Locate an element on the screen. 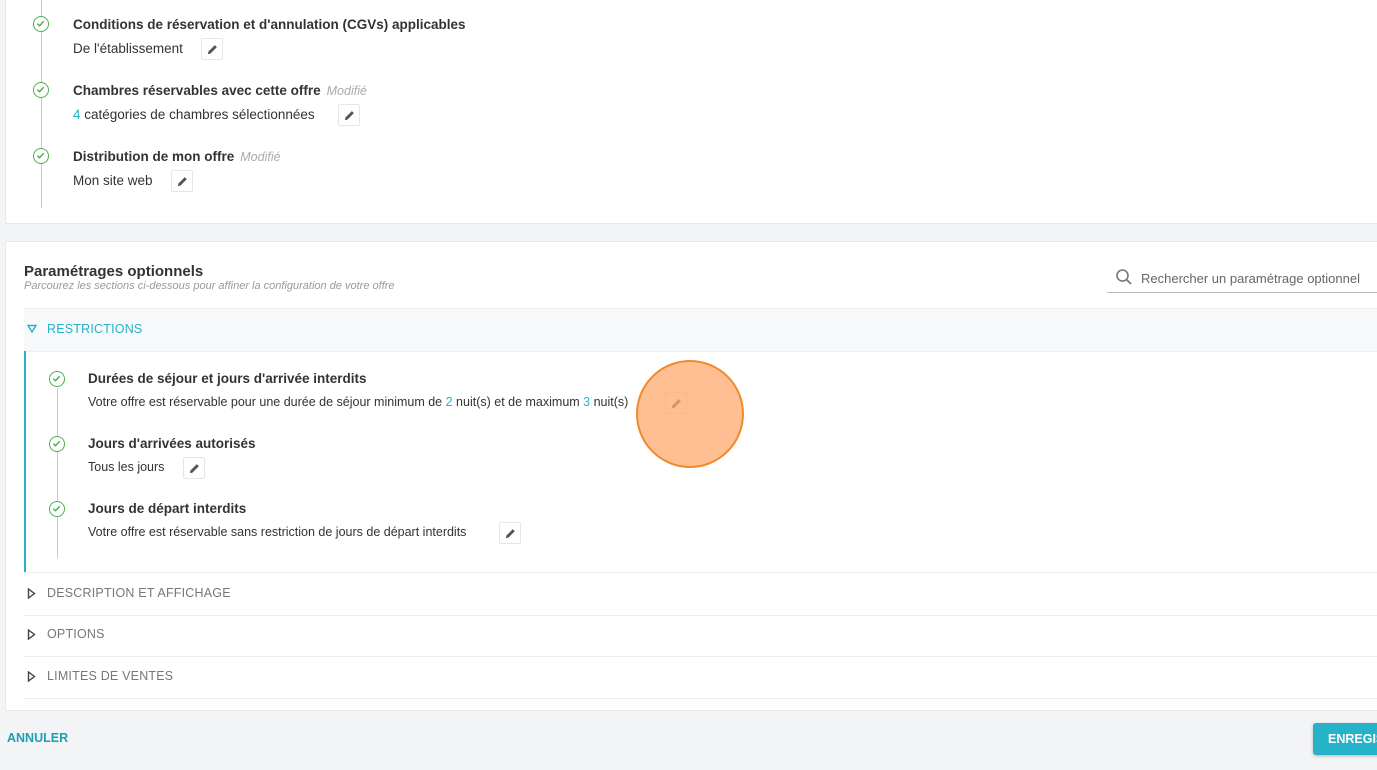  accordion-limits: LIMITES DE VENTES is located at coordinates (700, 677).